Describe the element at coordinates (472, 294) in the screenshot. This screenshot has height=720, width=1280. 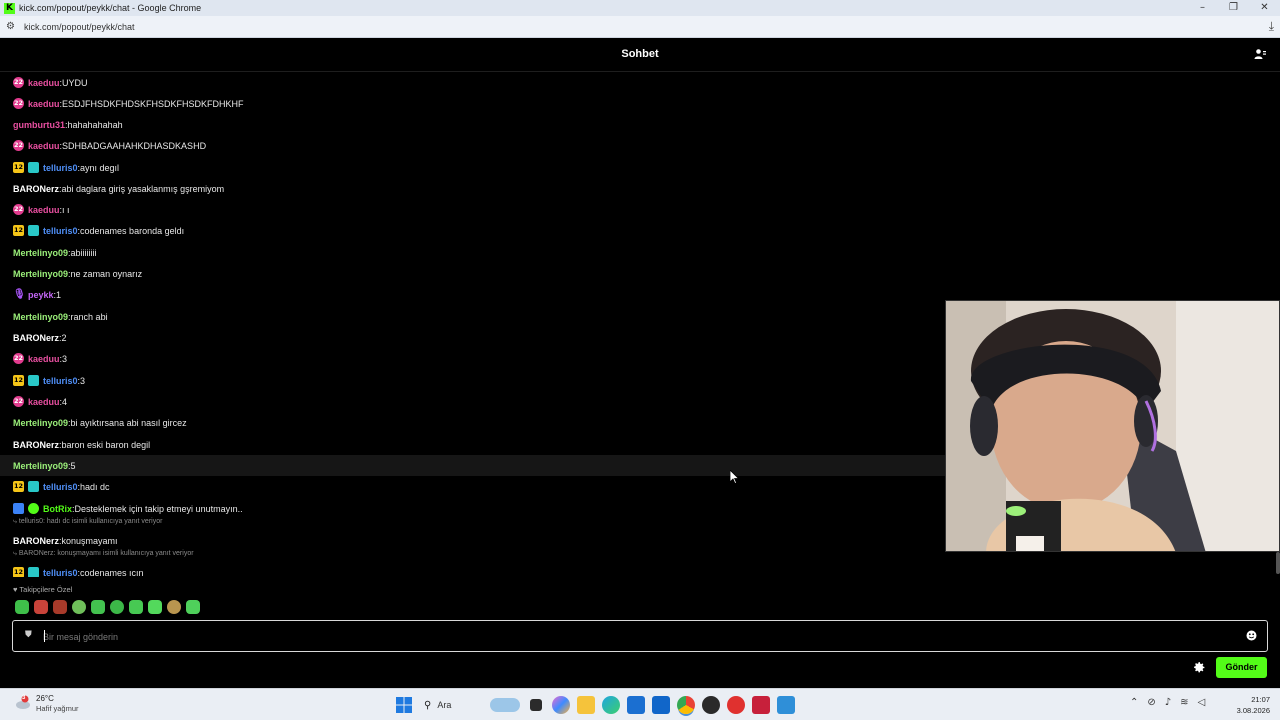
I see `chat-message: 🎙 peykk: 1` at that location.